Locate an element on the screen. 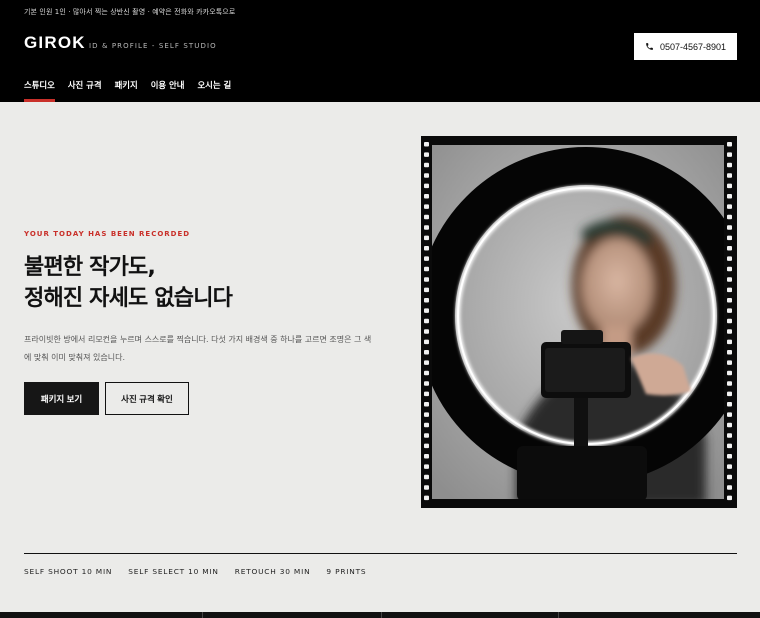  nav-item-packages: 패키지 is located at coordinates (126, 90).